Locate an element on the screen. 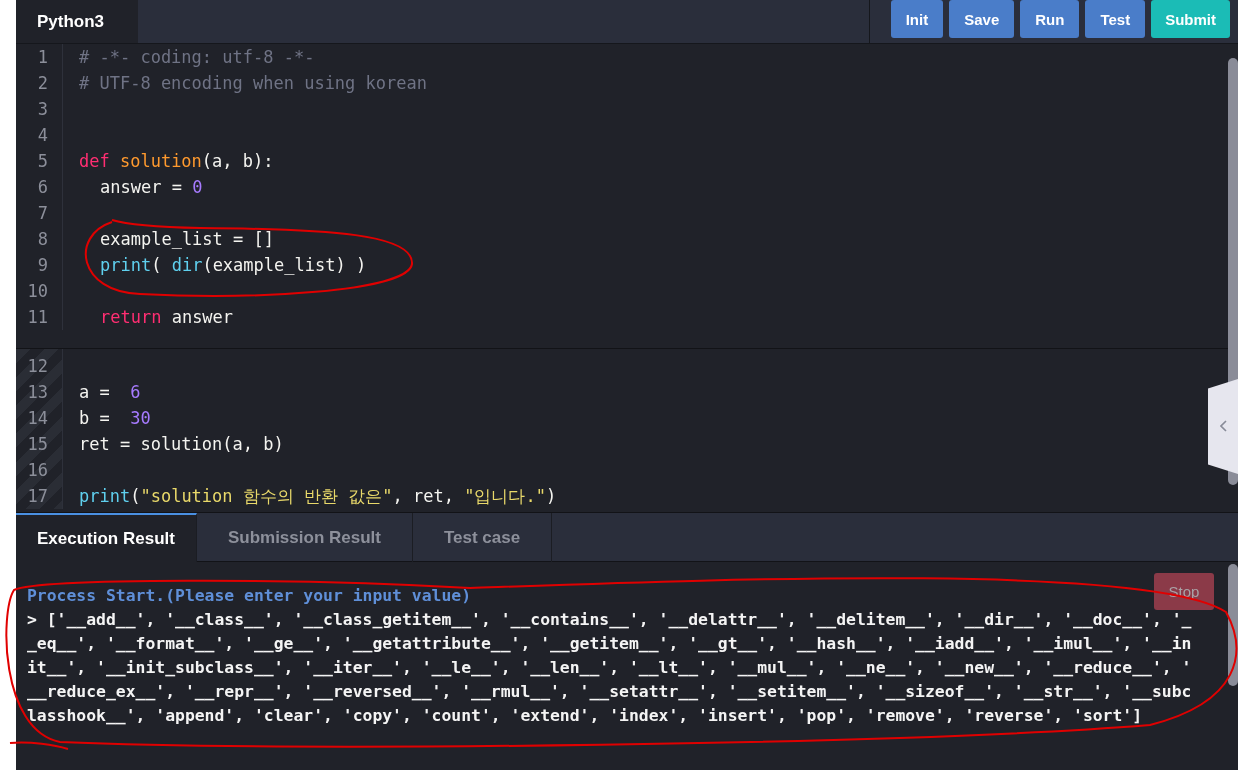  console-output: __reduce_ex__', '__repr__', '__reversed__', '__rmul__', '__setattr__', '__setitem__', '__sizeof__', '__str__', '__subc is located at coordinates (609, 692).